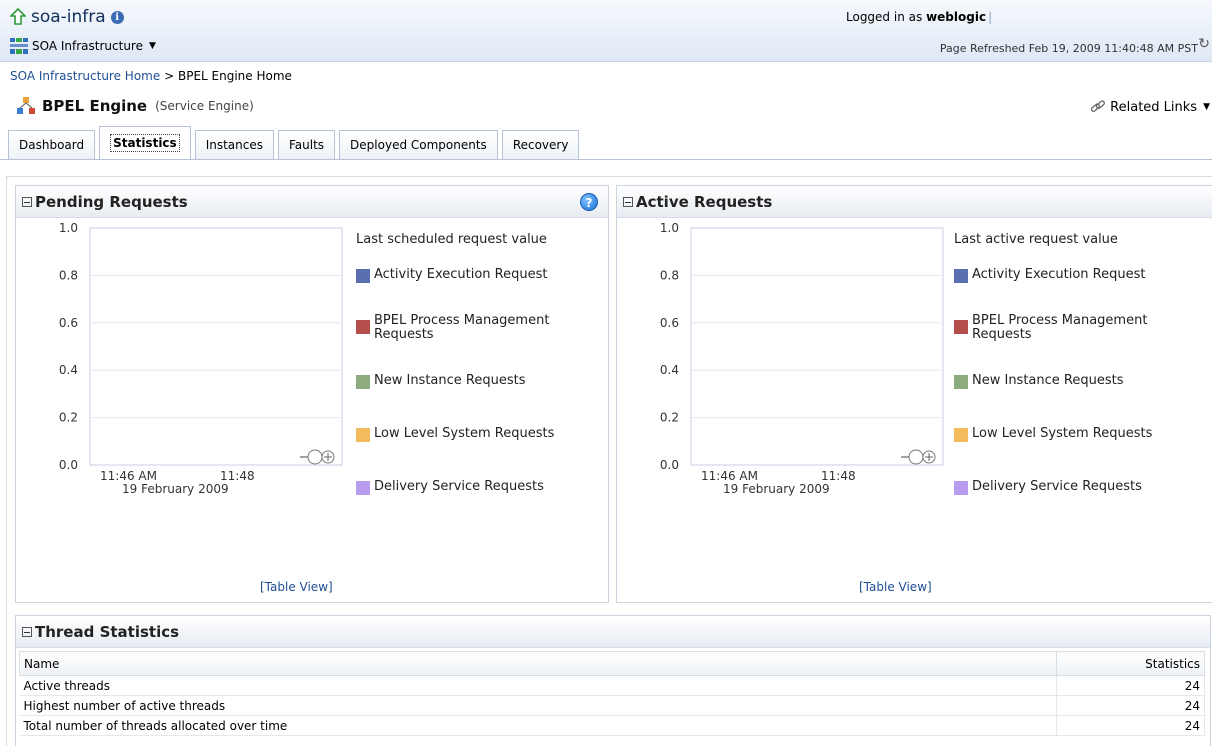  What do you see at coordinates (1098, 106) in the screenshot?
I see `link-icon` at bounding box center [1098, 106].